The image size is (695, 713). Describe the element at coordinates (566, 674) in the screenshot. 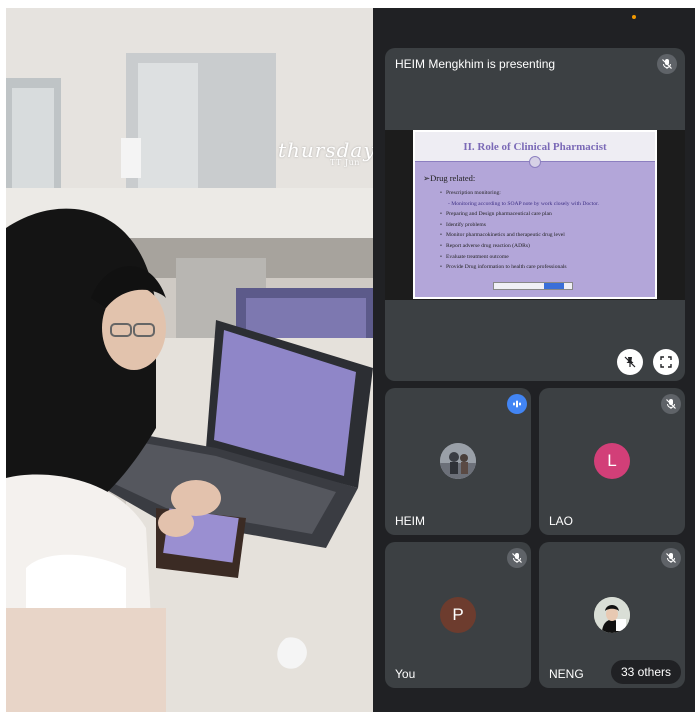

I see `participant-name: NENG` at that location.